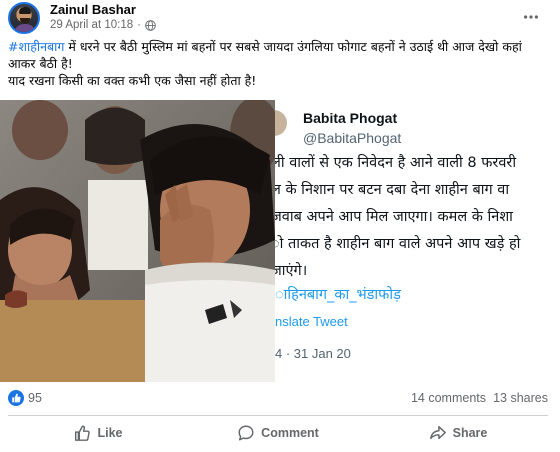  I want to click on tweet-translate-link: nslate Tweet, so click(311, 321).